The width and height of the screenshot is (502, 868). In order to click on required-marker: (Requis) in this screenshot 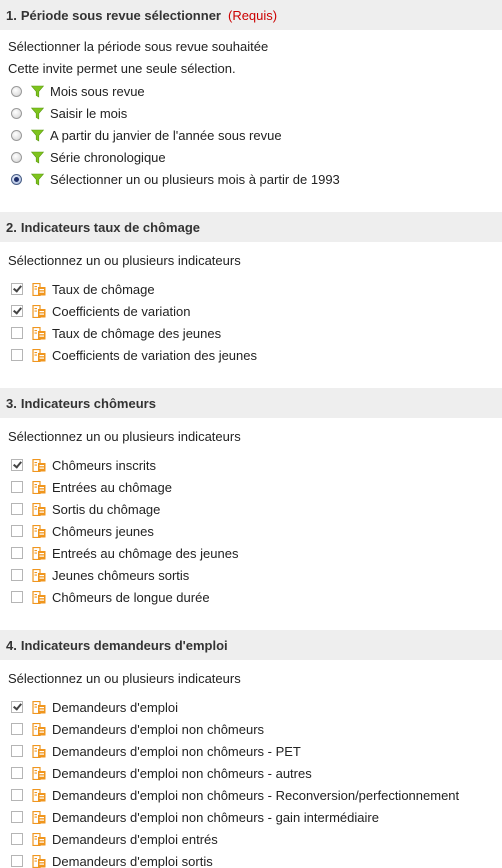, I will do `click(252, 15)`.